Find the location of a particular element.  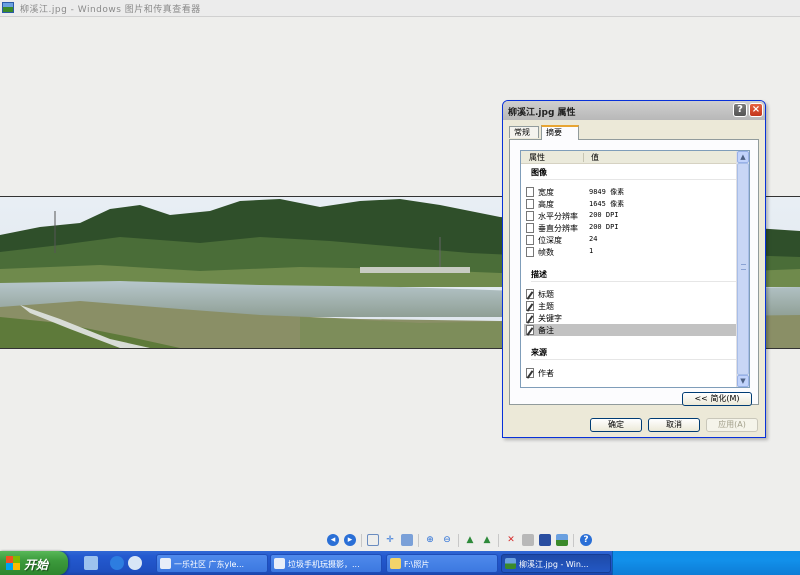

column-value: 值 is located at coordinates (595, 157).